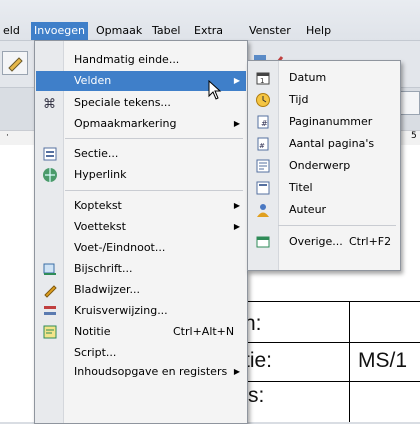  Describe the element at coordinates (100, 226) in the screenshot. I see `menu-item-label: Voettekst` at that location.